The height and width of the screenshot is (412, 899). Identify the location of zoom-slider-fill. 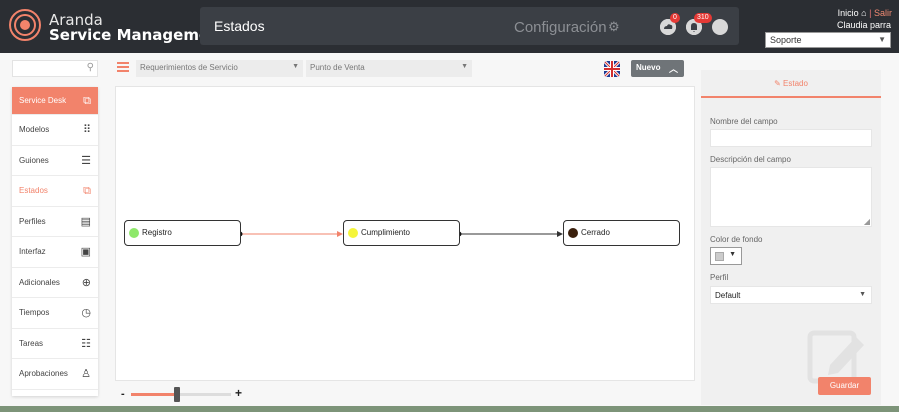
(154, 394).